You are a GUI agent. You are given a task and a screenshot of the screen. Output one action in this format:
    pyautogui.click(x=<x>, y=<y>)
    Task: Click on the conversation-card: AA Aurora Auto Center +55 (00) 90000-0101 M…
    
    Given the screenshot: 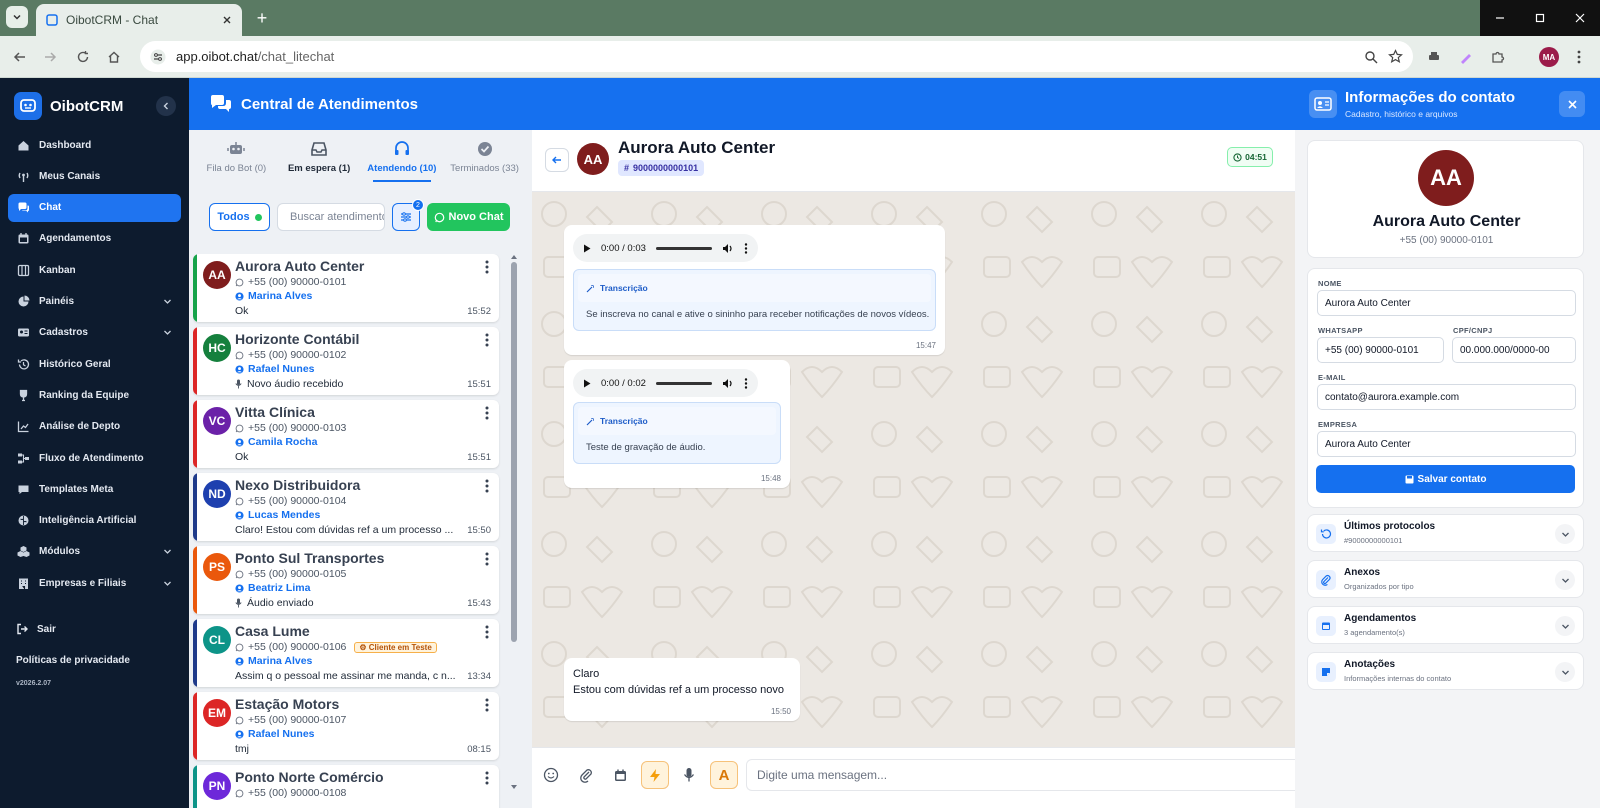 What is the action you would take?
    pyautogui.click(x=346, y=288)
    